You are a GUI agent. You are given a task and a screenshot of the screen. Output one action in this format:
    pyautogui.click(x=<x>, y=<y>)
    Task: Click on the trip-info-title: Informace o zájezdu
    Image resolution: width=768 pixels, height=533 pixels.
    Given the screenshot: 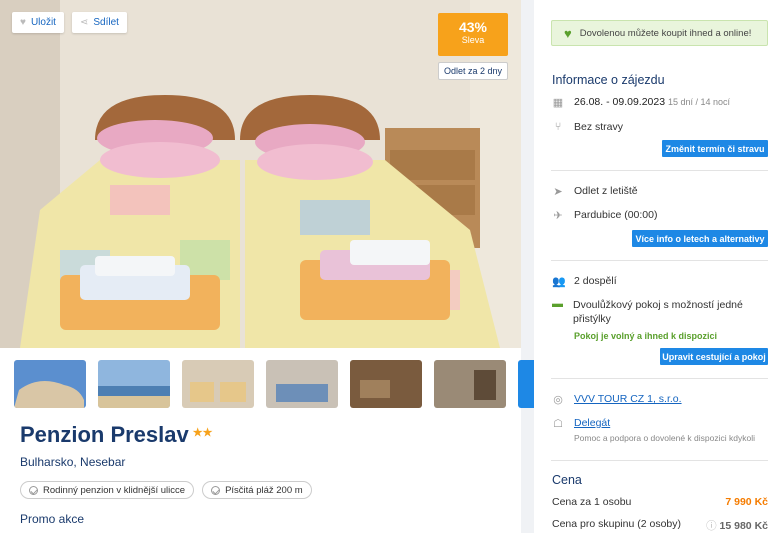 What is the action you would take?
    pyautogui.click(x=608, y=80)
    